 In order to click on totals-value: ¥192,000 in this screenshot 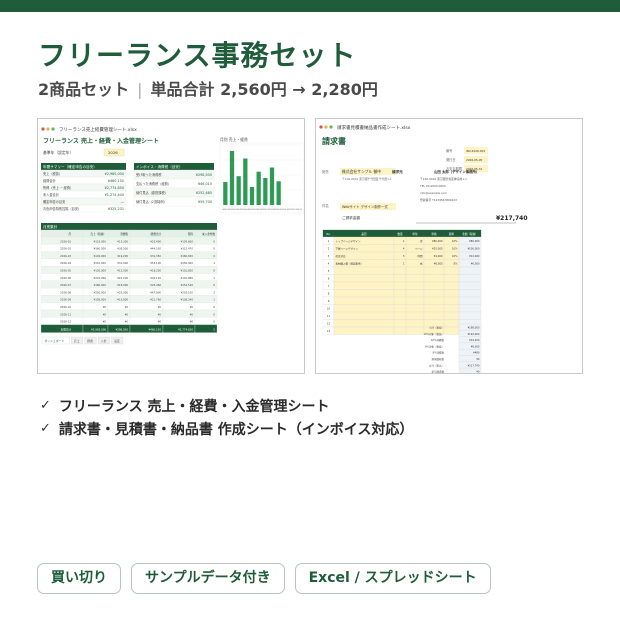, I will do `click(474, 334)`.